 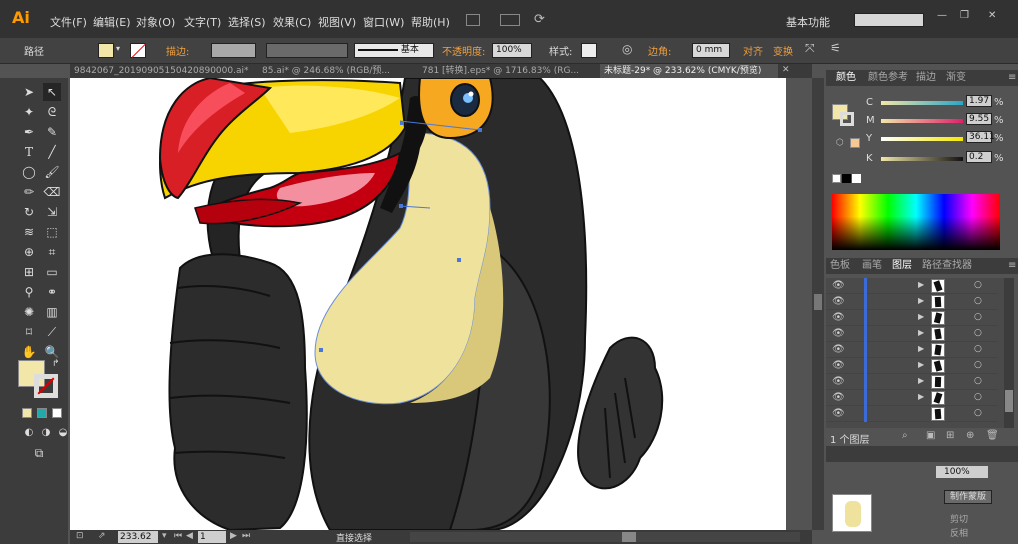 I want to click on document-tab-active: 未标题-29* @ 233.62% (CMYK/预览), so click(x=689, y=71).